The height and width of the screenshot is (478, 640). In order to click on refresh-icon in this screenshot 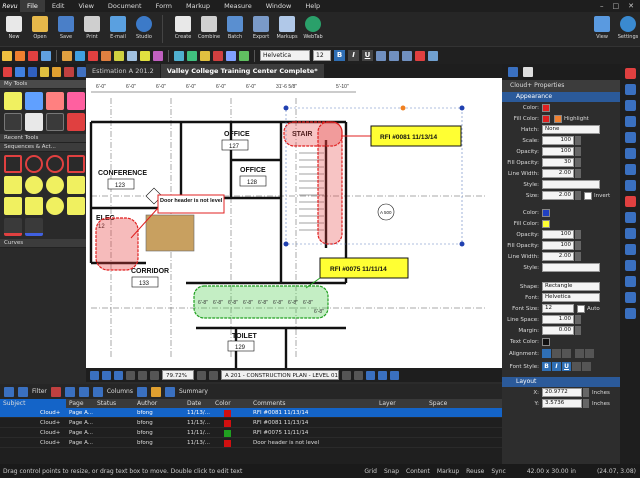, I will do `click(141, 391)`.